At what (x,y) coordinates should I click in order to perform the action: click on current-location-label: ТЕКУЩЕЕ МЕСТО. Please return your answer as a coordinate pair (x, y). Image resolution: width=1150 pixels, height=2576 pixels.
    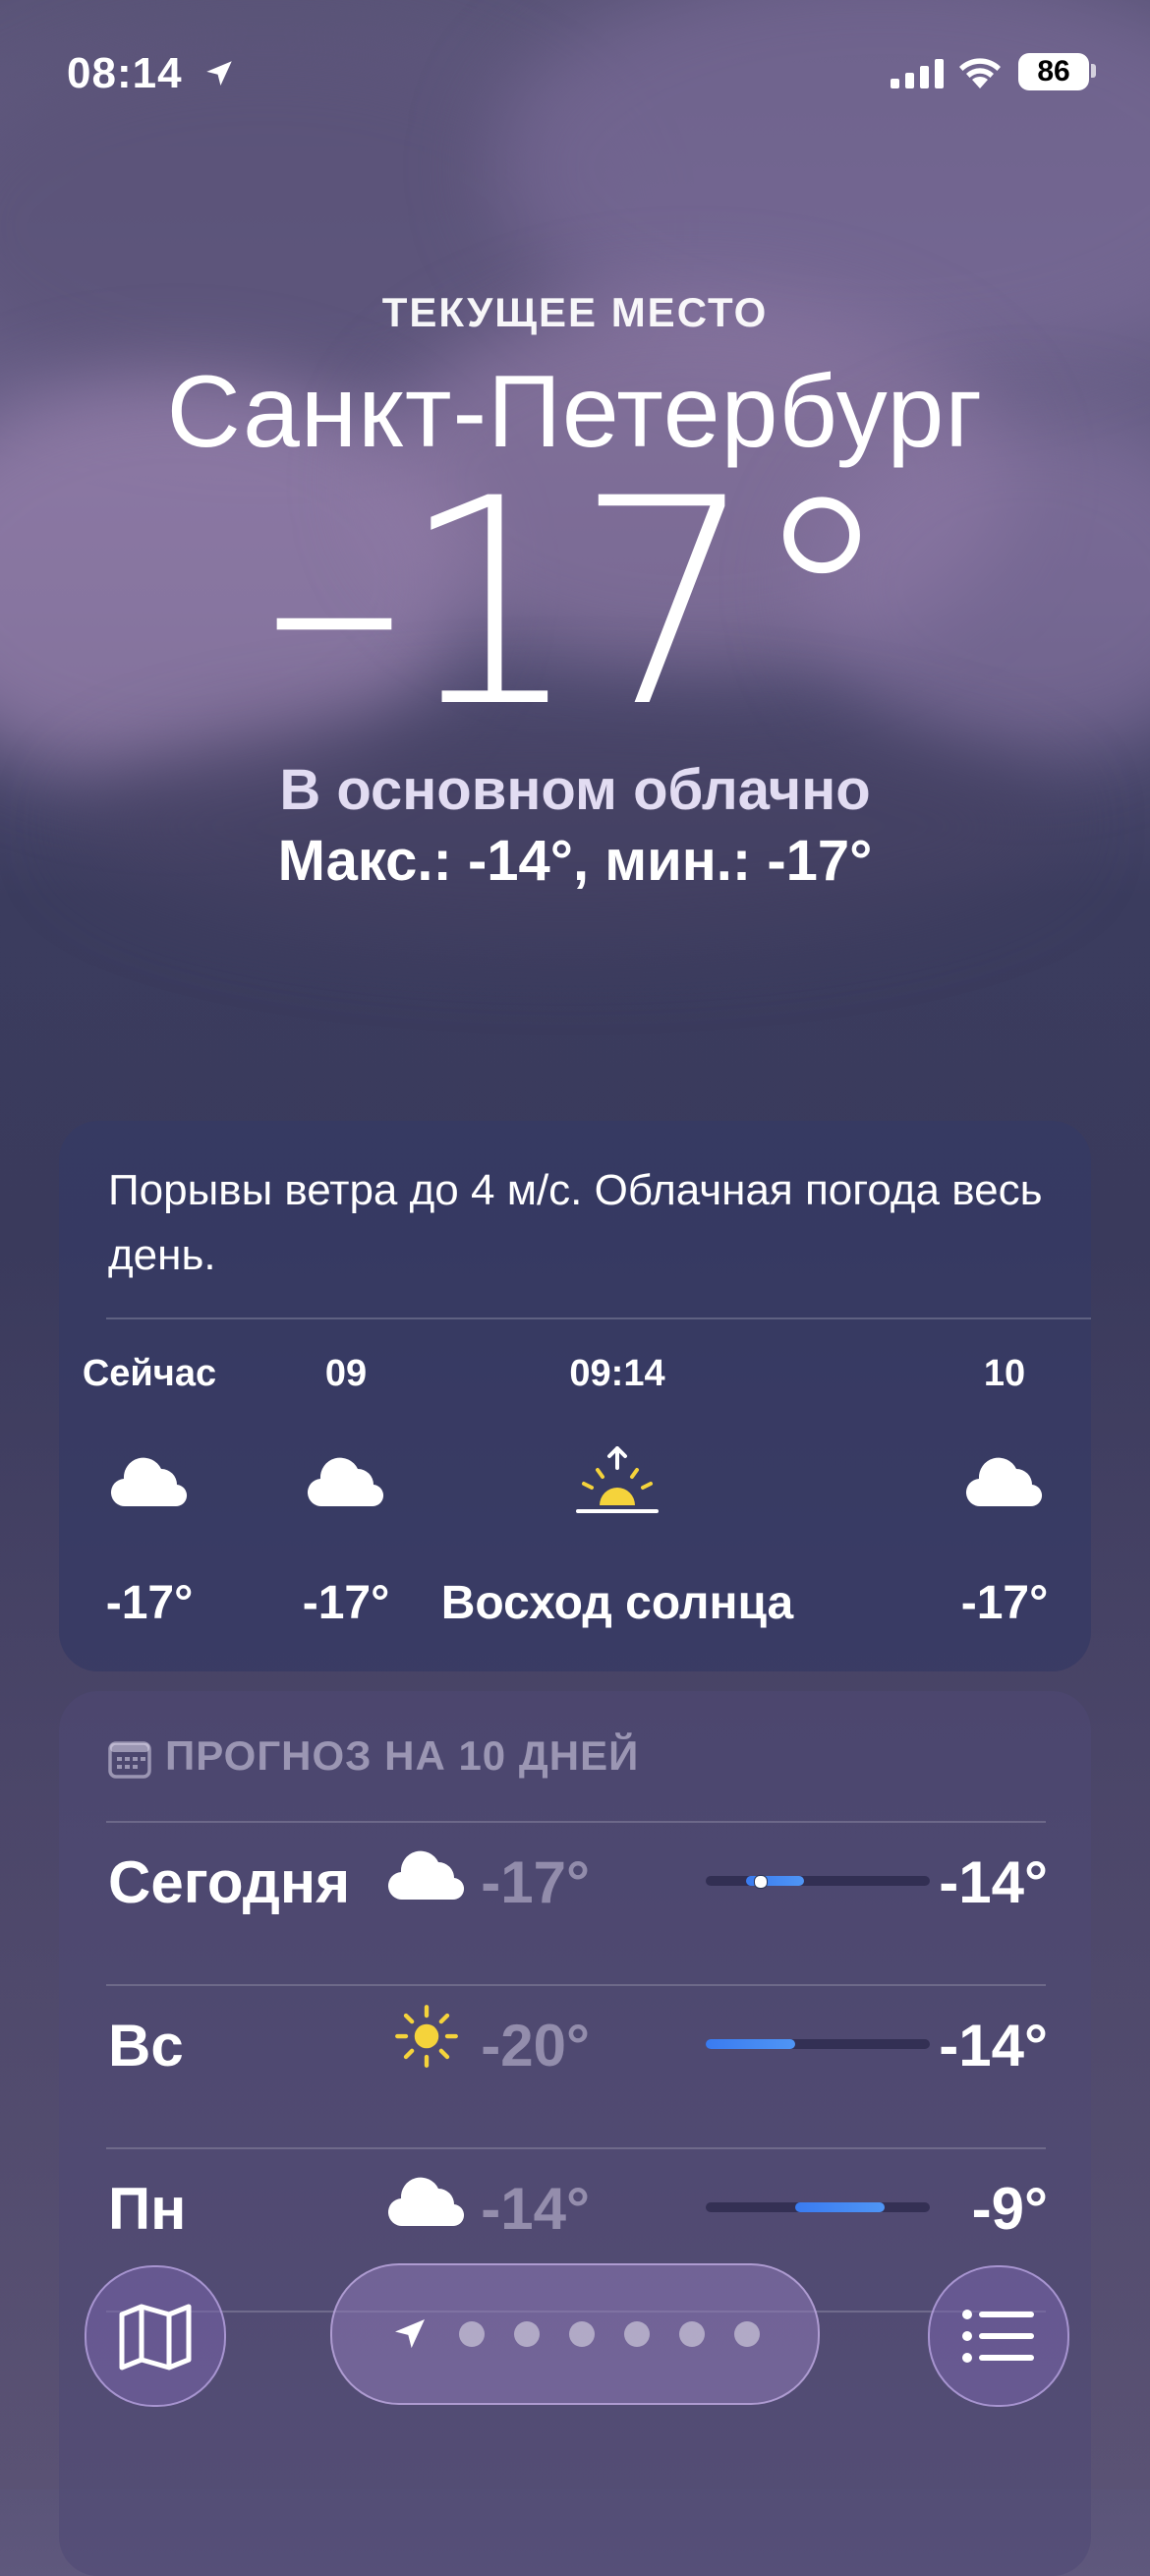
    Looking at the image, I should click on (575, 312).